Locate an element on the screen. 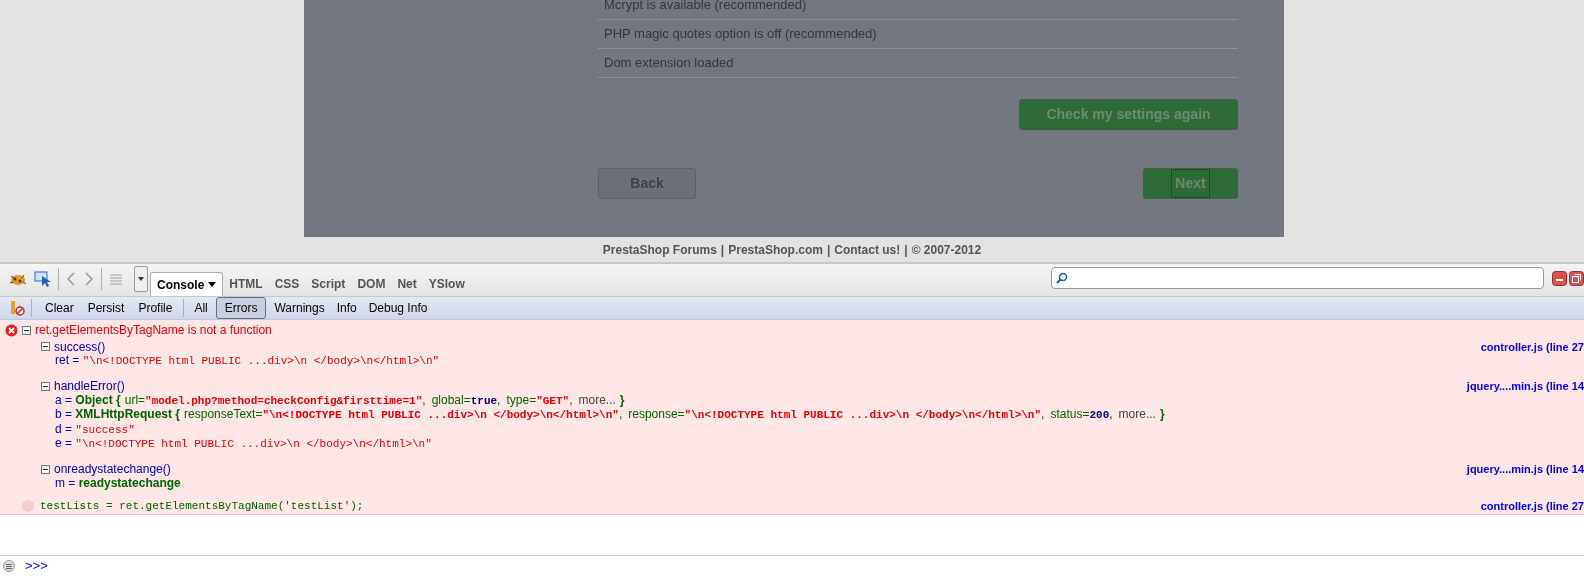  panel-tab: Console is located at coordinates (187, 284).